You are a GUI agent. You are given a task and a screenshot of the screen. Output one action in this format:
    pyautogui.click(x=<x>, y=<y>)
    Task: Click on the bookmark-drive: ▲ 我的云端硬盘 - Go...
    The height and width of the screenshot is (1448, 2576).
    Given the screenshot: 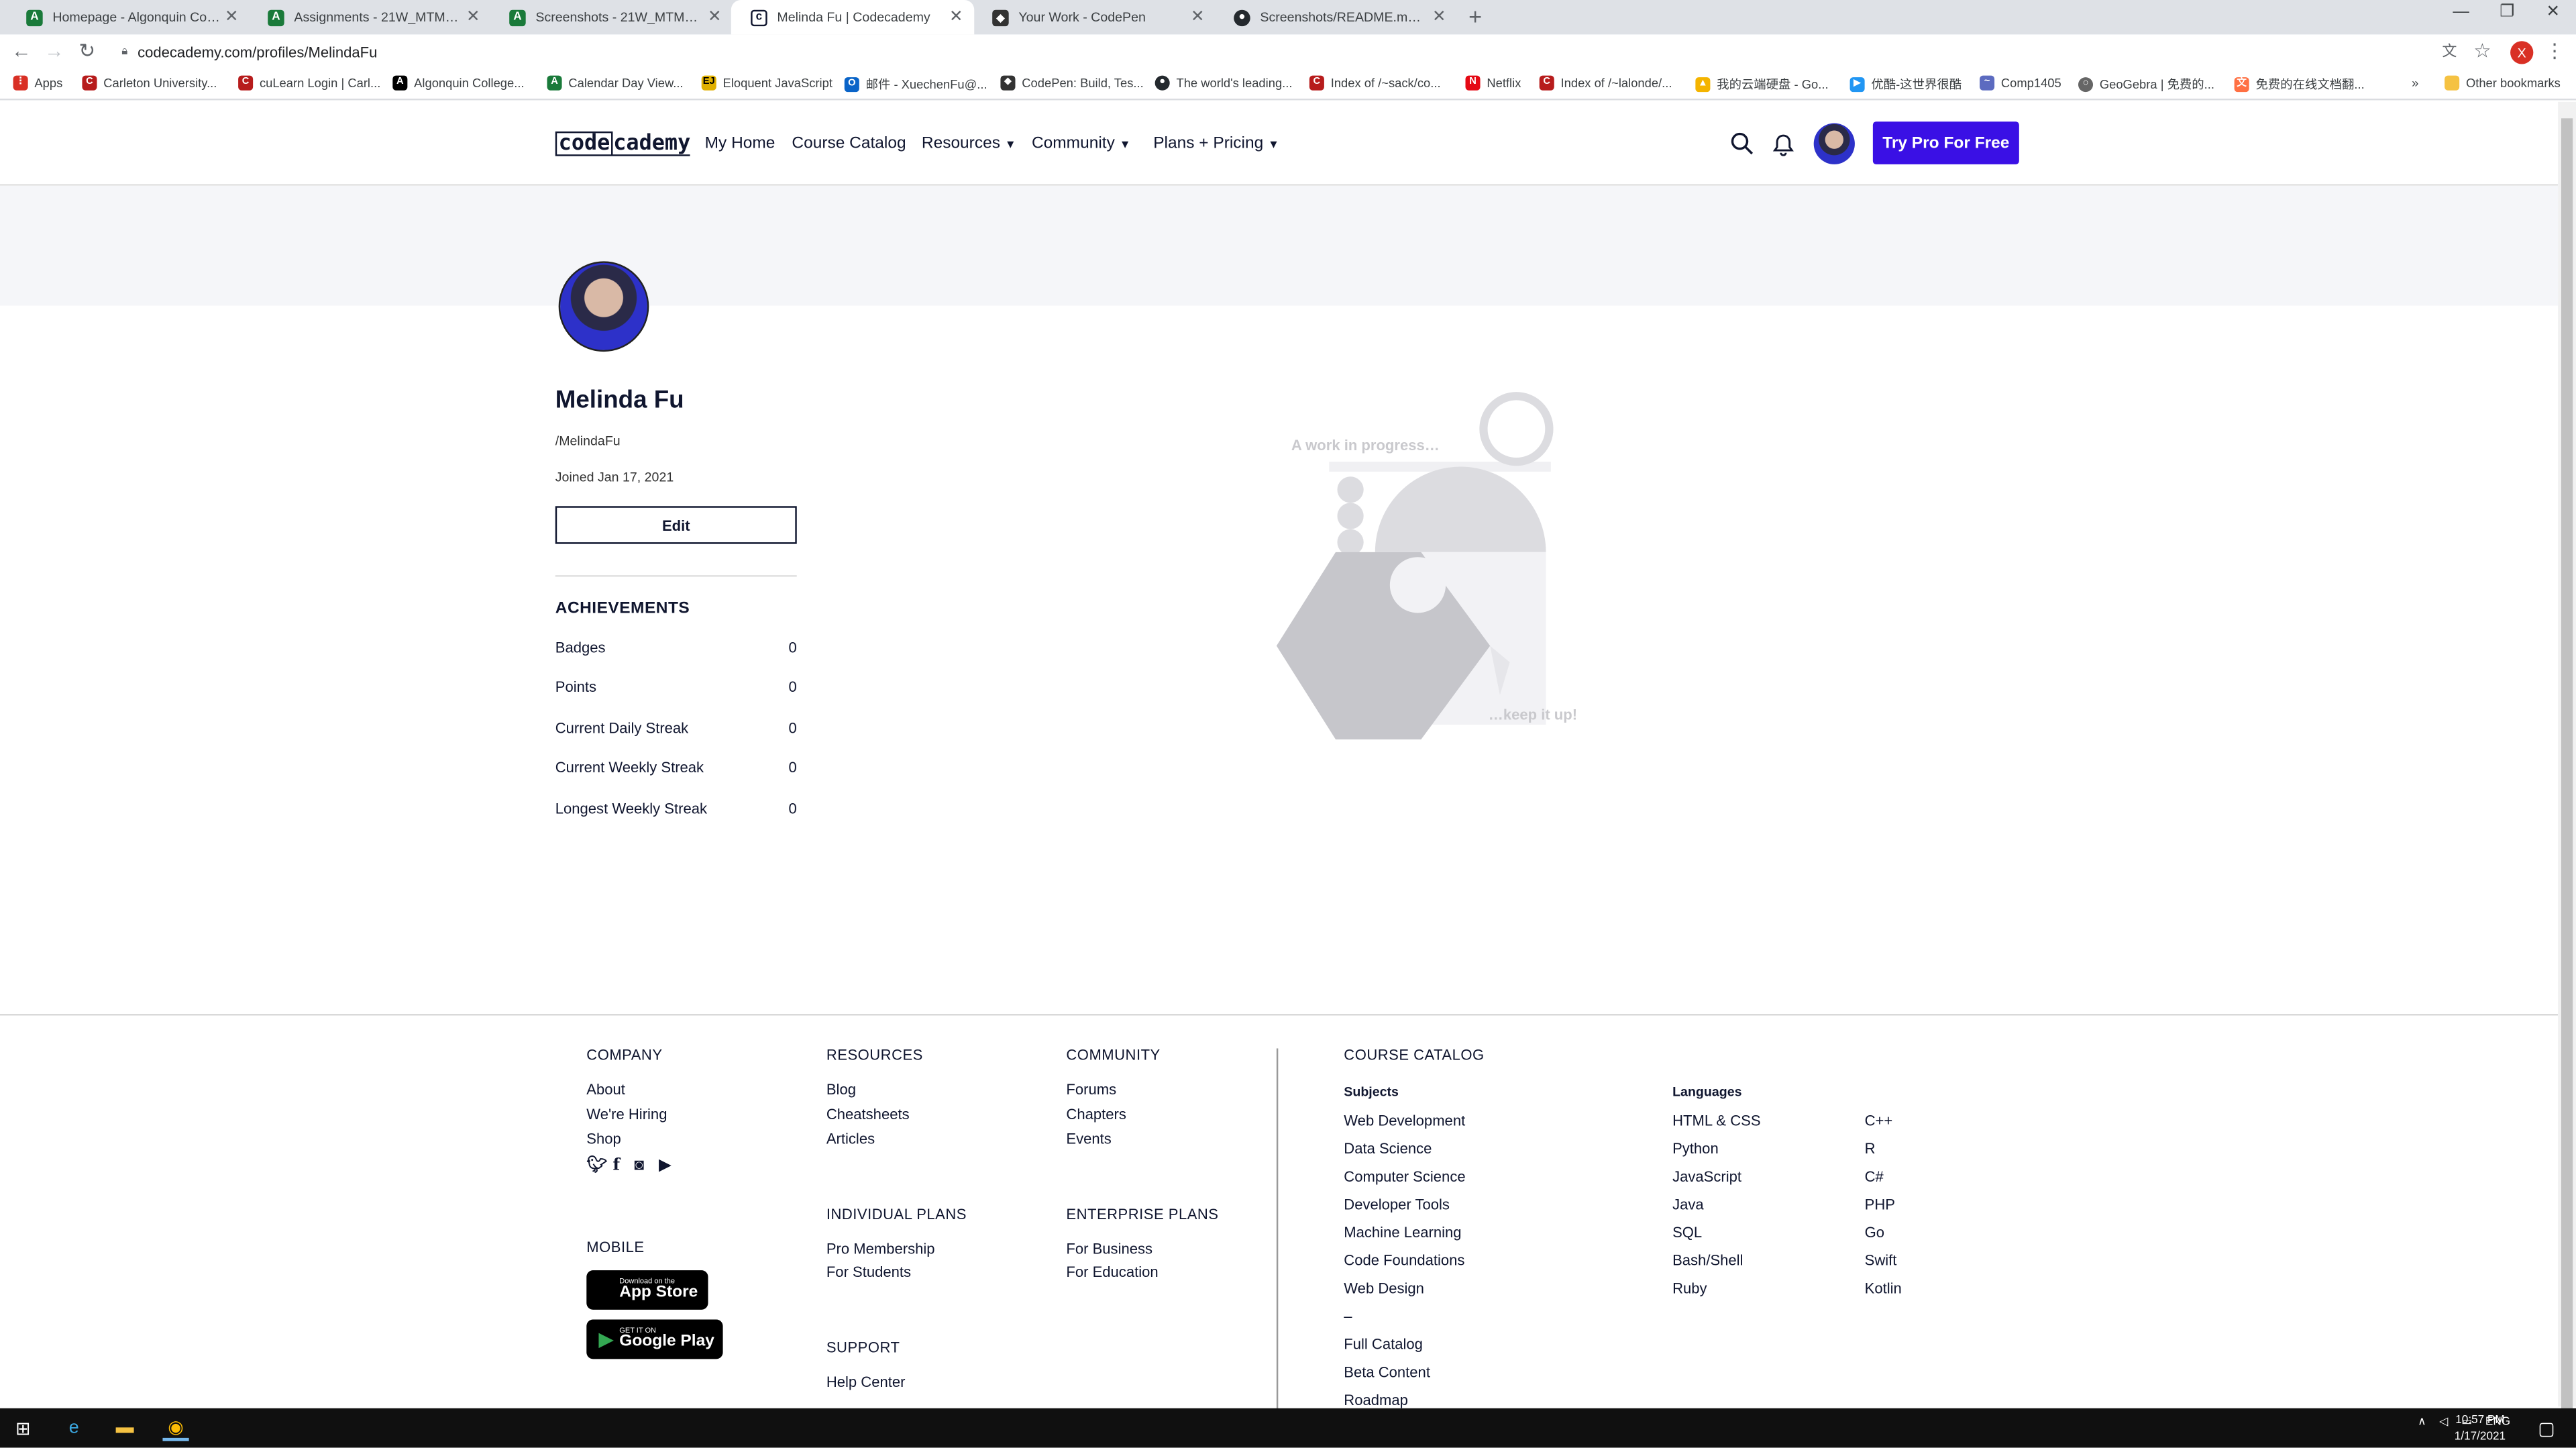 What is the action you would take?
    pyautogui.click(x=1762, y=85)
    